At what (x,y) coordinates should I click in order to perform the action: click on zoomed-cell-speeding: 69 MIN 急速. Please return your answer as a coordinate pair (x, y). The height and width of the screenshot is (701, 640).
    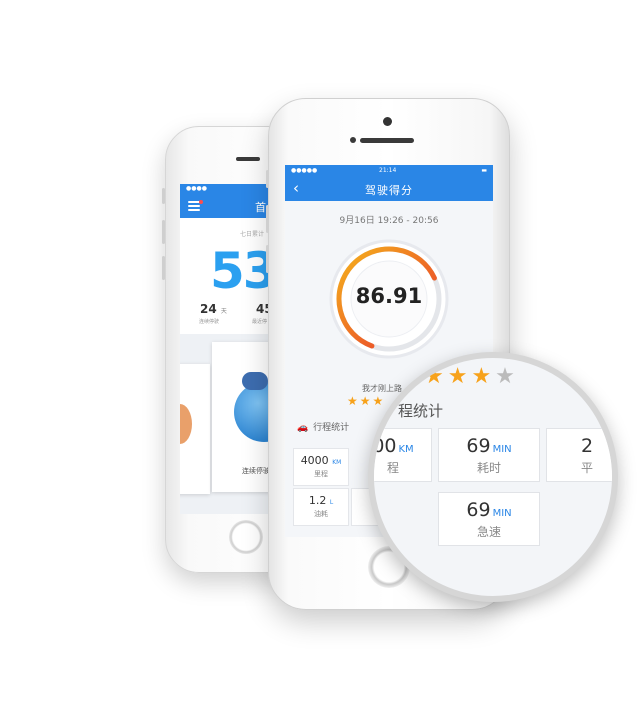
    Looking at the image, I should click on (489, 519).